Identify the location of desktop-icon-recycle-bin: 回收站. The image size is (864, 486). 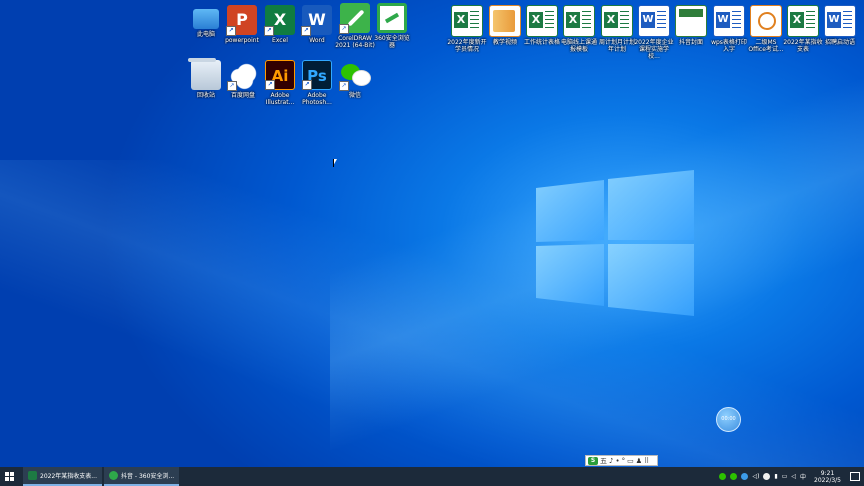
(206, 78).